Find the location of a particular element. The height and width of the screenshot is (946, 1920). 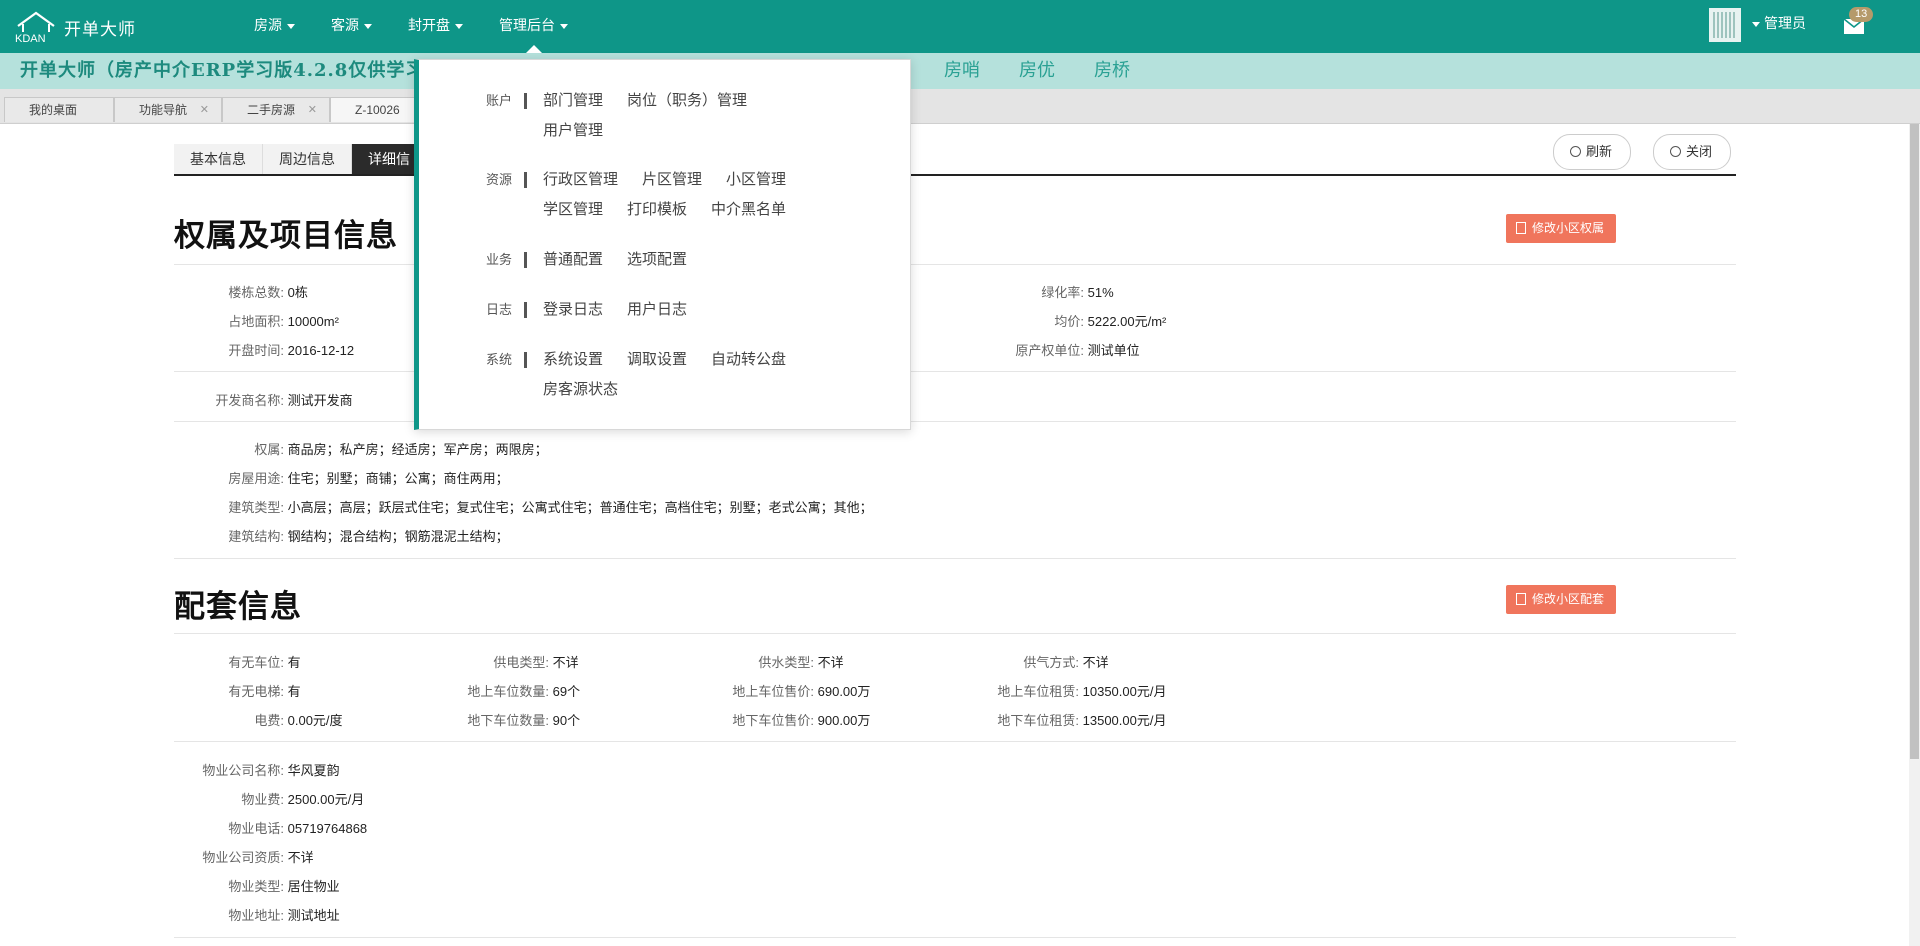

field-under-parking-rent: 地下车位租赁: 13500.00元/月 is located at coordinates (1067, 721).